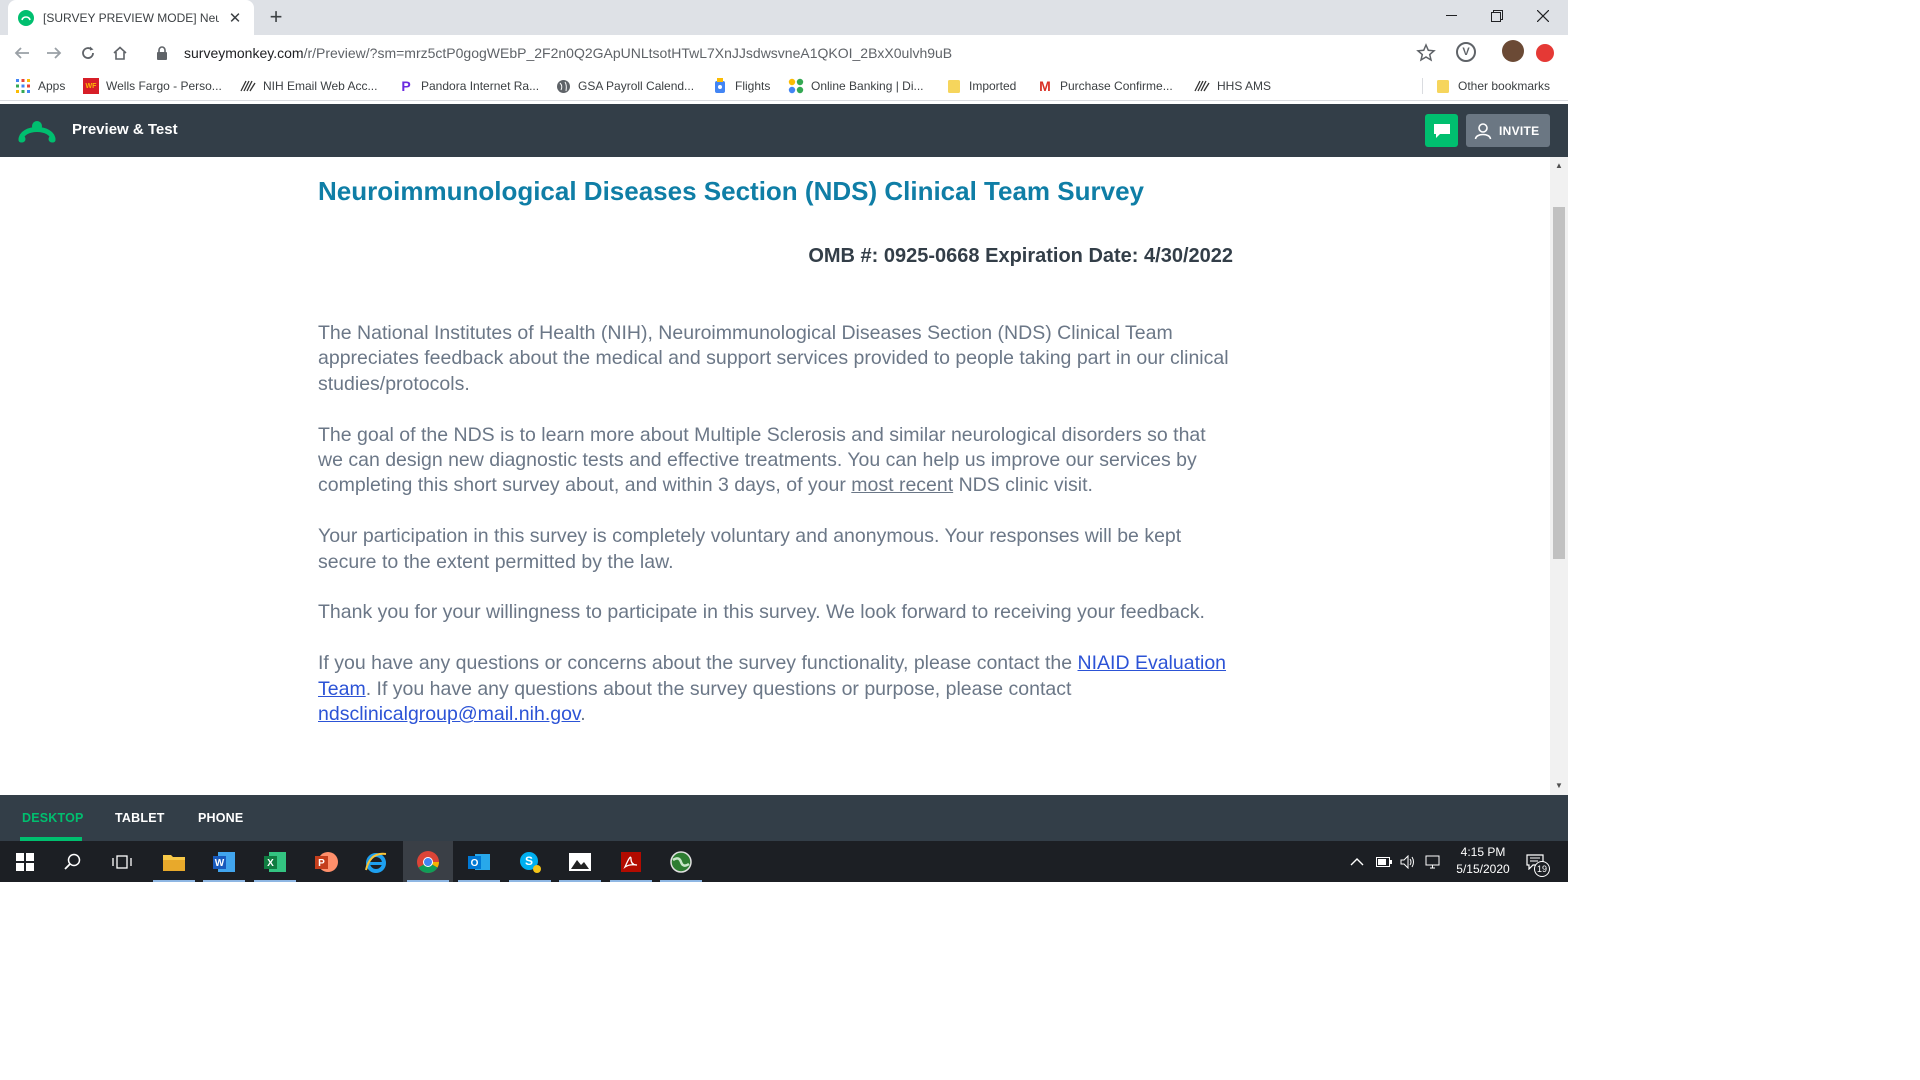 The height and width of the screenshot is (1080, 1920). Describe the element at coordinates (1357, 861) in the screenshot. I see `show-hidden-icons-icon` at that location.